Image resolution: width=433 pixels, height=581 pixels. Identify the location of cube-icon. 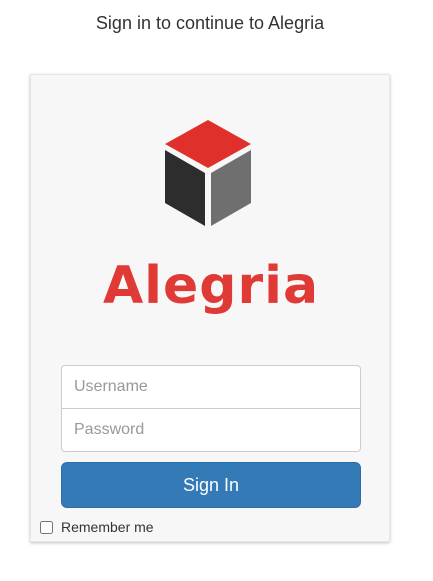
(208, 173).